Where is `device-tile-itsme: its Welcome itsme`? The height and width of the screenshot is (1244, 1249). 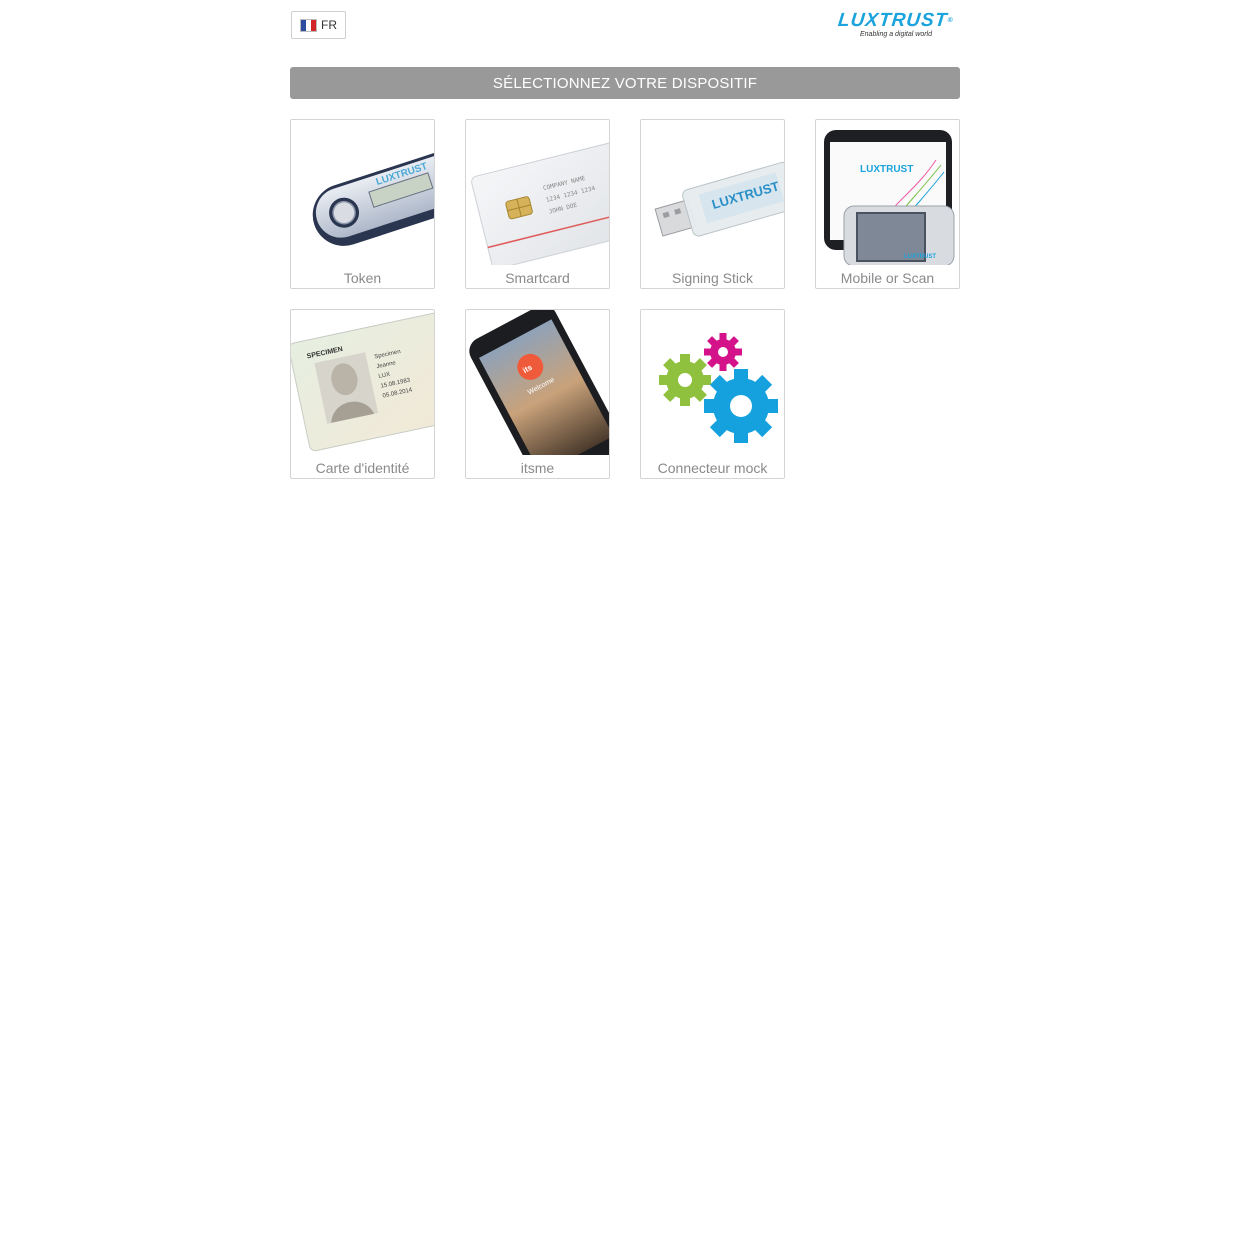 device-tile-itsme: its Welcome itsme is located at coordinates (537, 394).